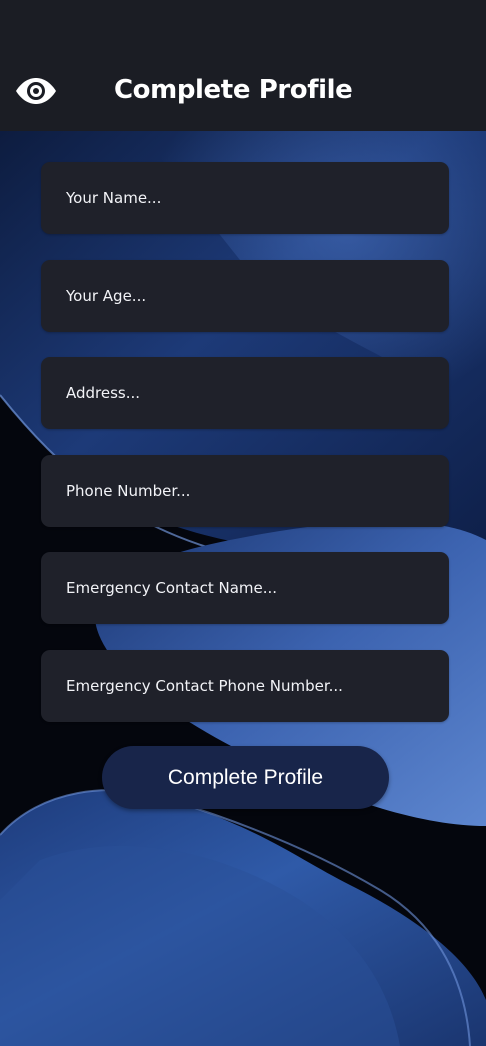 This screenshot has height=1046, width=486. Describe the element at coordinates (245, 295) in the screenshot. I see `age-input` at that location.